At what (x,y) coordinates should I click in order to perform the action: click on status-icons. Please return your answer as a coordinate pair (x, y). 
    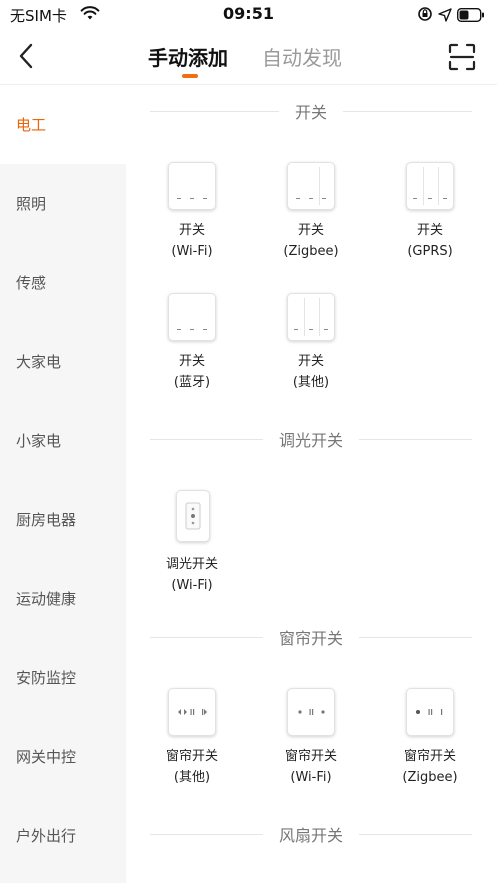
    Looking at the image, I should click on (451, 16).